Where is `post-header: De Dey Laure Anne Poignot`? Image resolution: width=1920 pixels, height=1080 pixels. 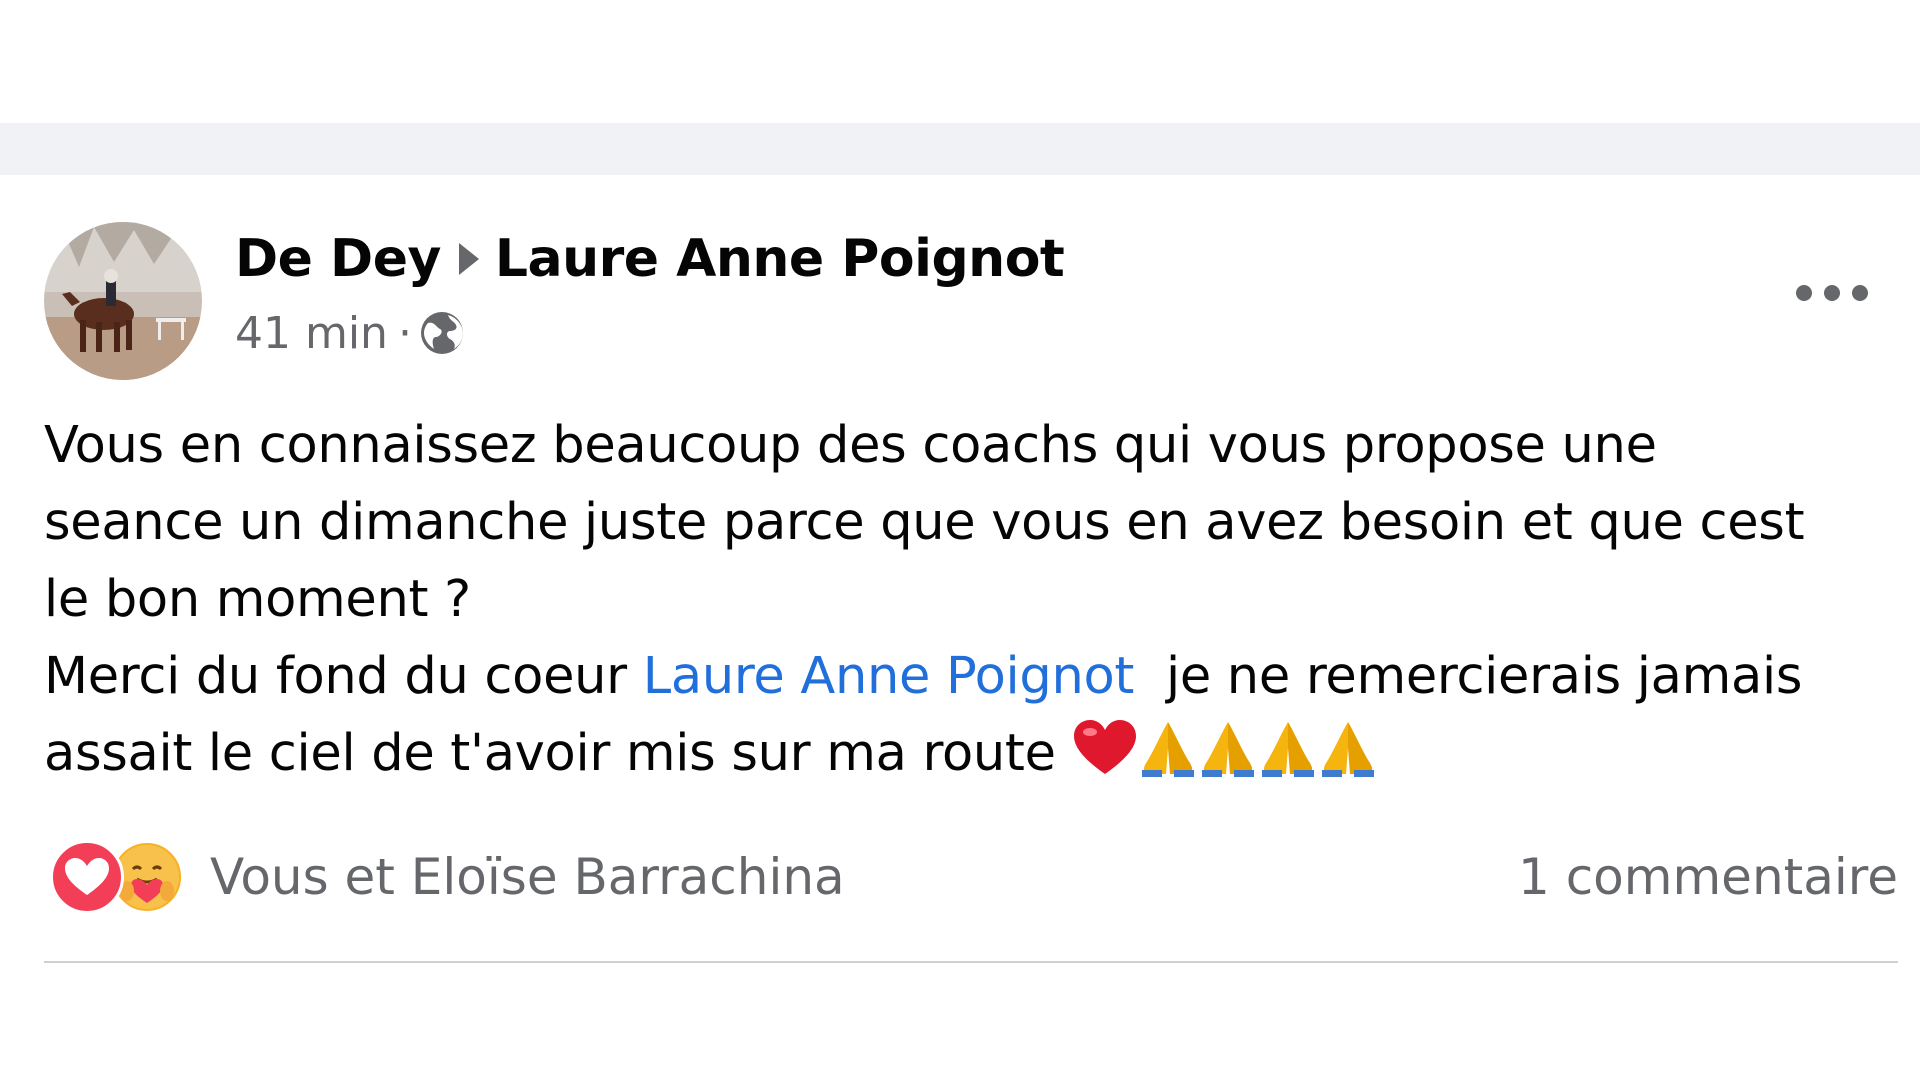
post-header: De Dey Laure Anne Poignot is located at coordinates (650, 259).